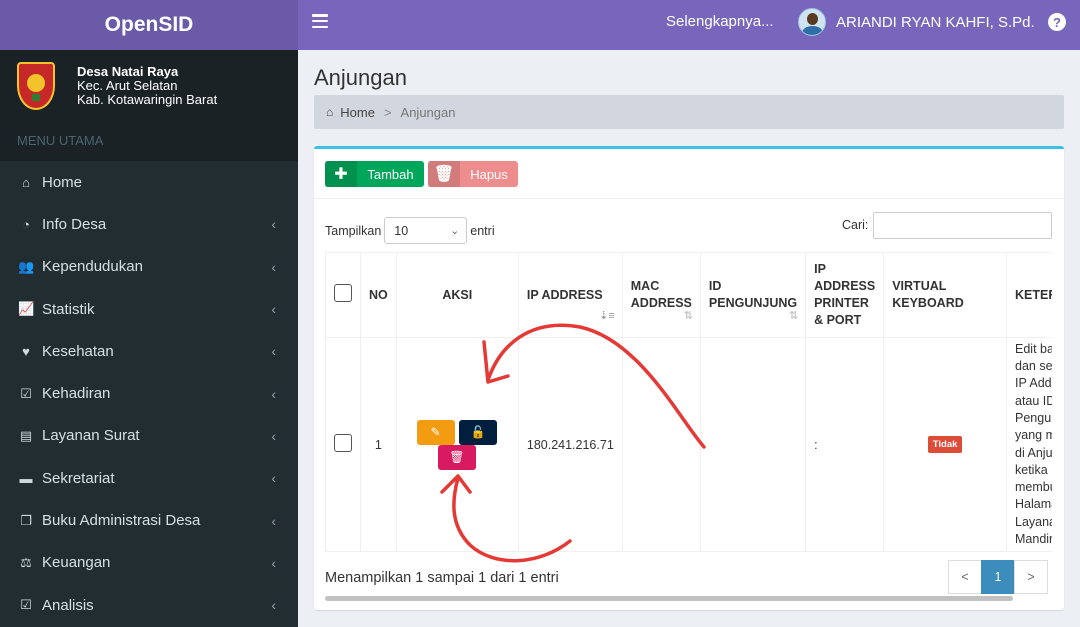  Describe the element at coordinates (343, 292) in the screenshot. I see `select-all-checkbox` at that location.